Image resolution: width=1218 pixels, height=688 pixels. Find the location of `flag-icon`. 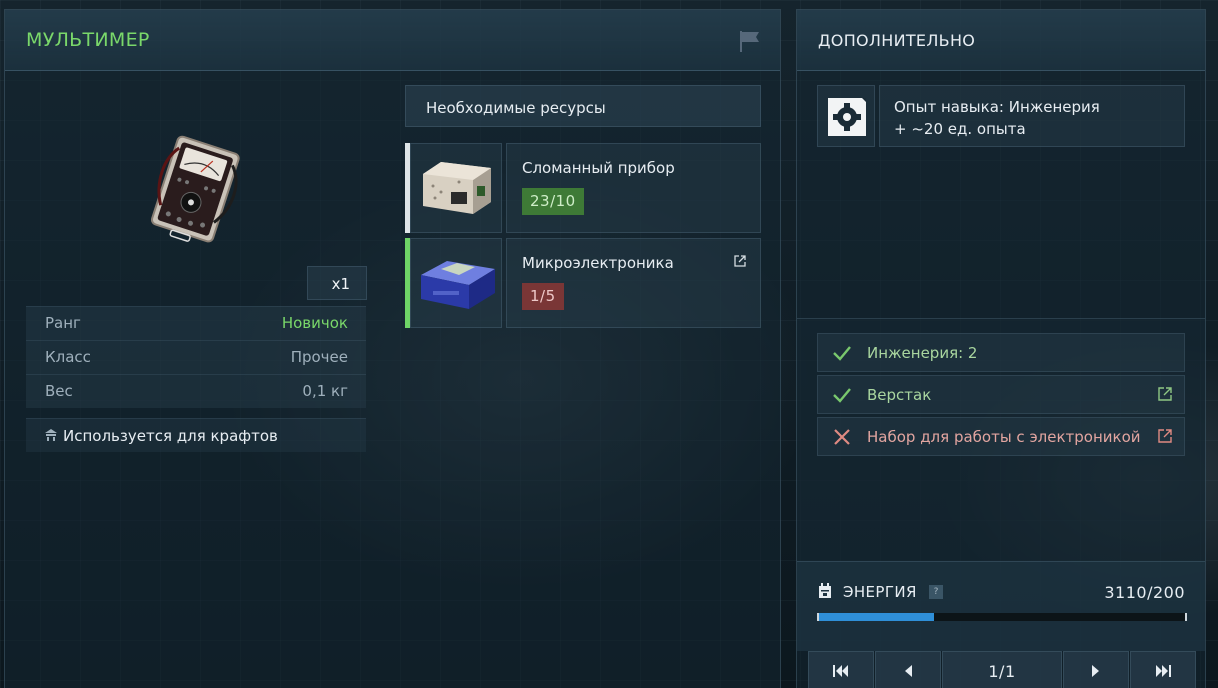

flag-icon is located at coordinates (749, 41).